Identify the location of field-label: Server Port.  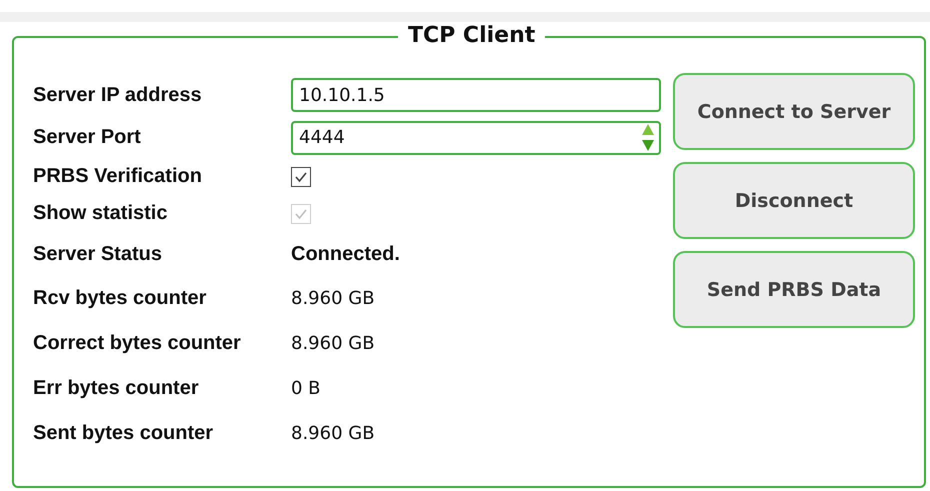
(87, 137).